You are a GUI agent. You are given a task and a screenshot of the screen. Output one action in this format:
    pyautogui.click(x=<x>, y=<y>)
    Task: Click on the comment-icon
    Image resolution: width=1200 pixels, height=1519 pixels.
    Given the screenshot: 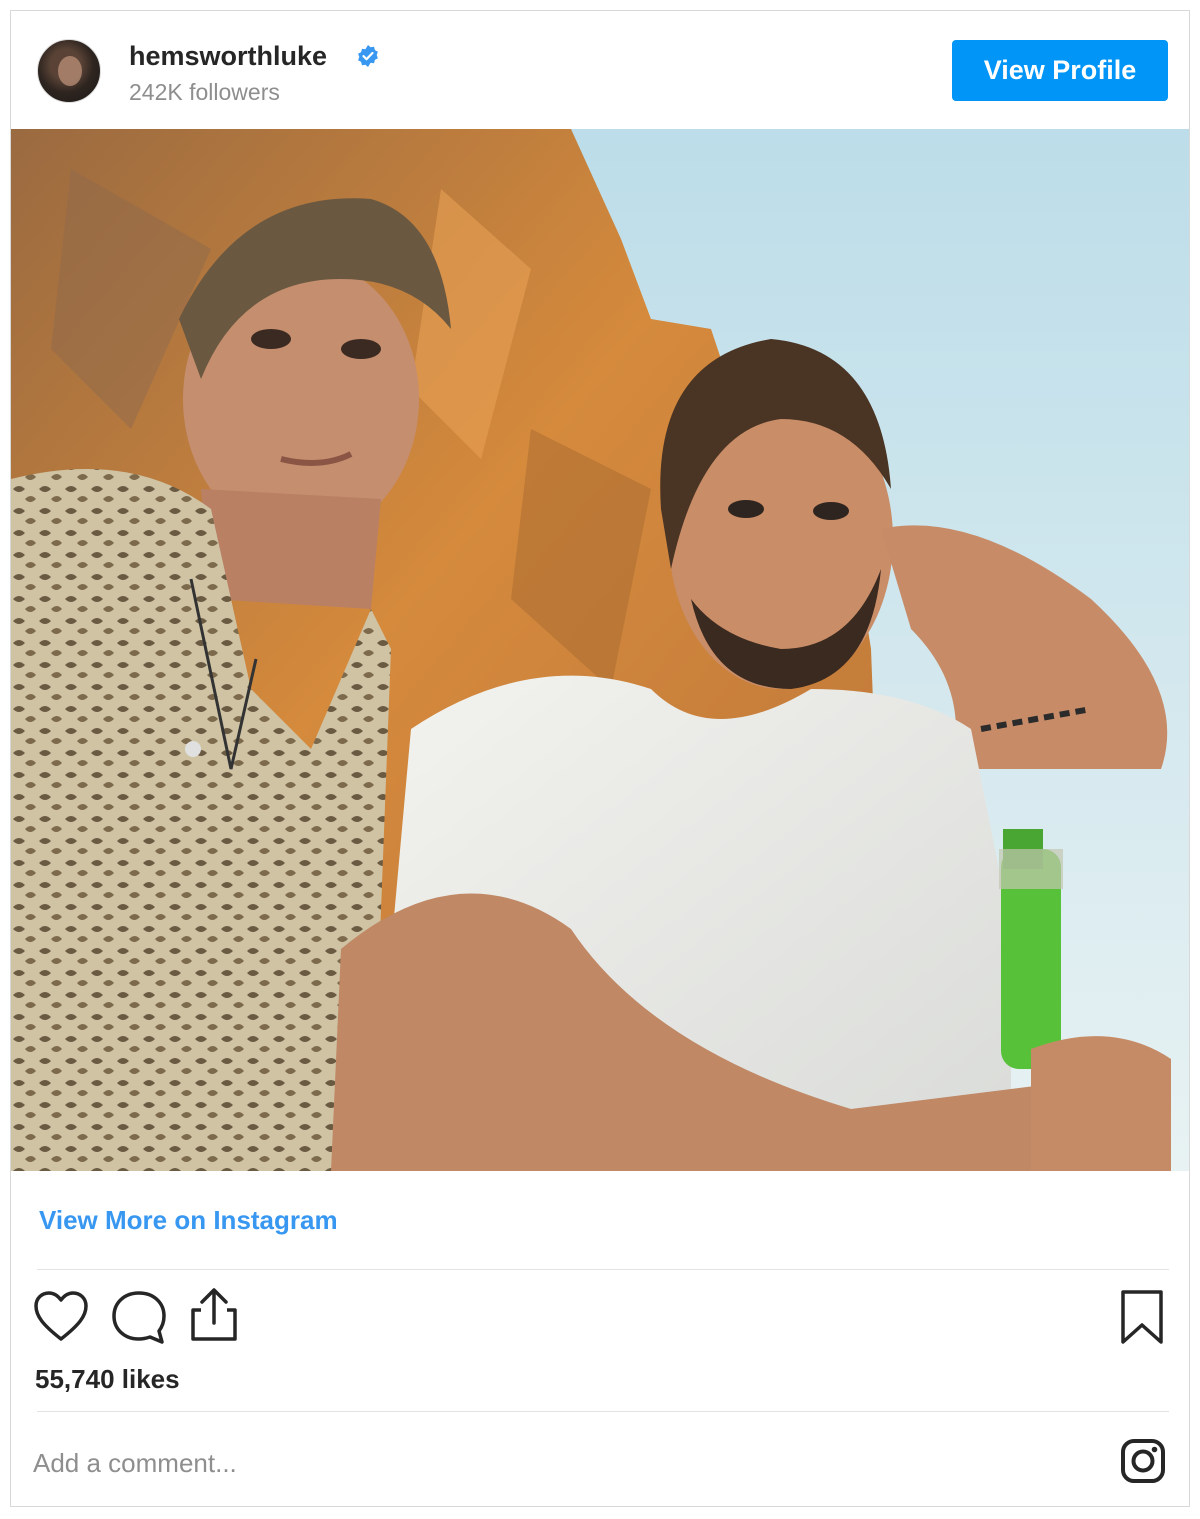 What is the action you would take?
    pyautogui.click(x=139, y=1317)
    